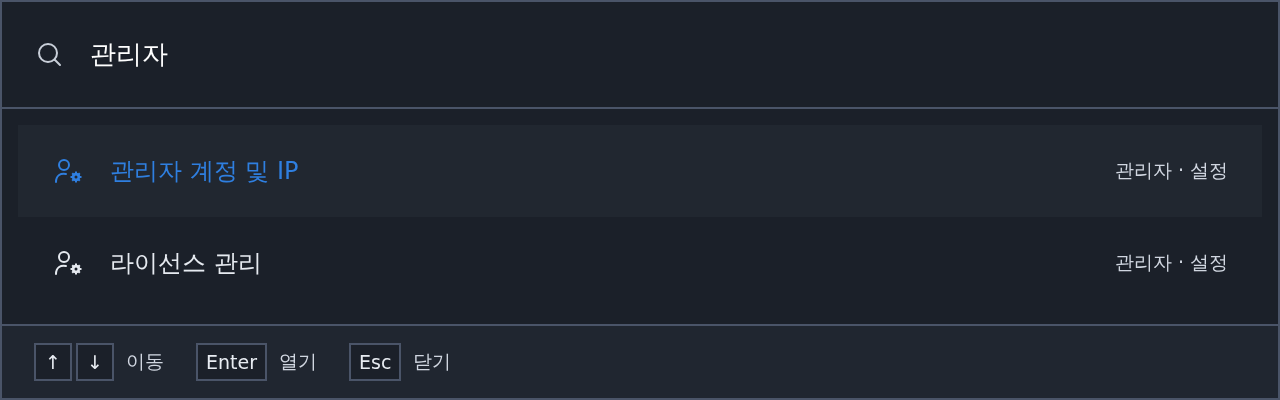  I want to click on hint-label: 이동, so click(145, 361).